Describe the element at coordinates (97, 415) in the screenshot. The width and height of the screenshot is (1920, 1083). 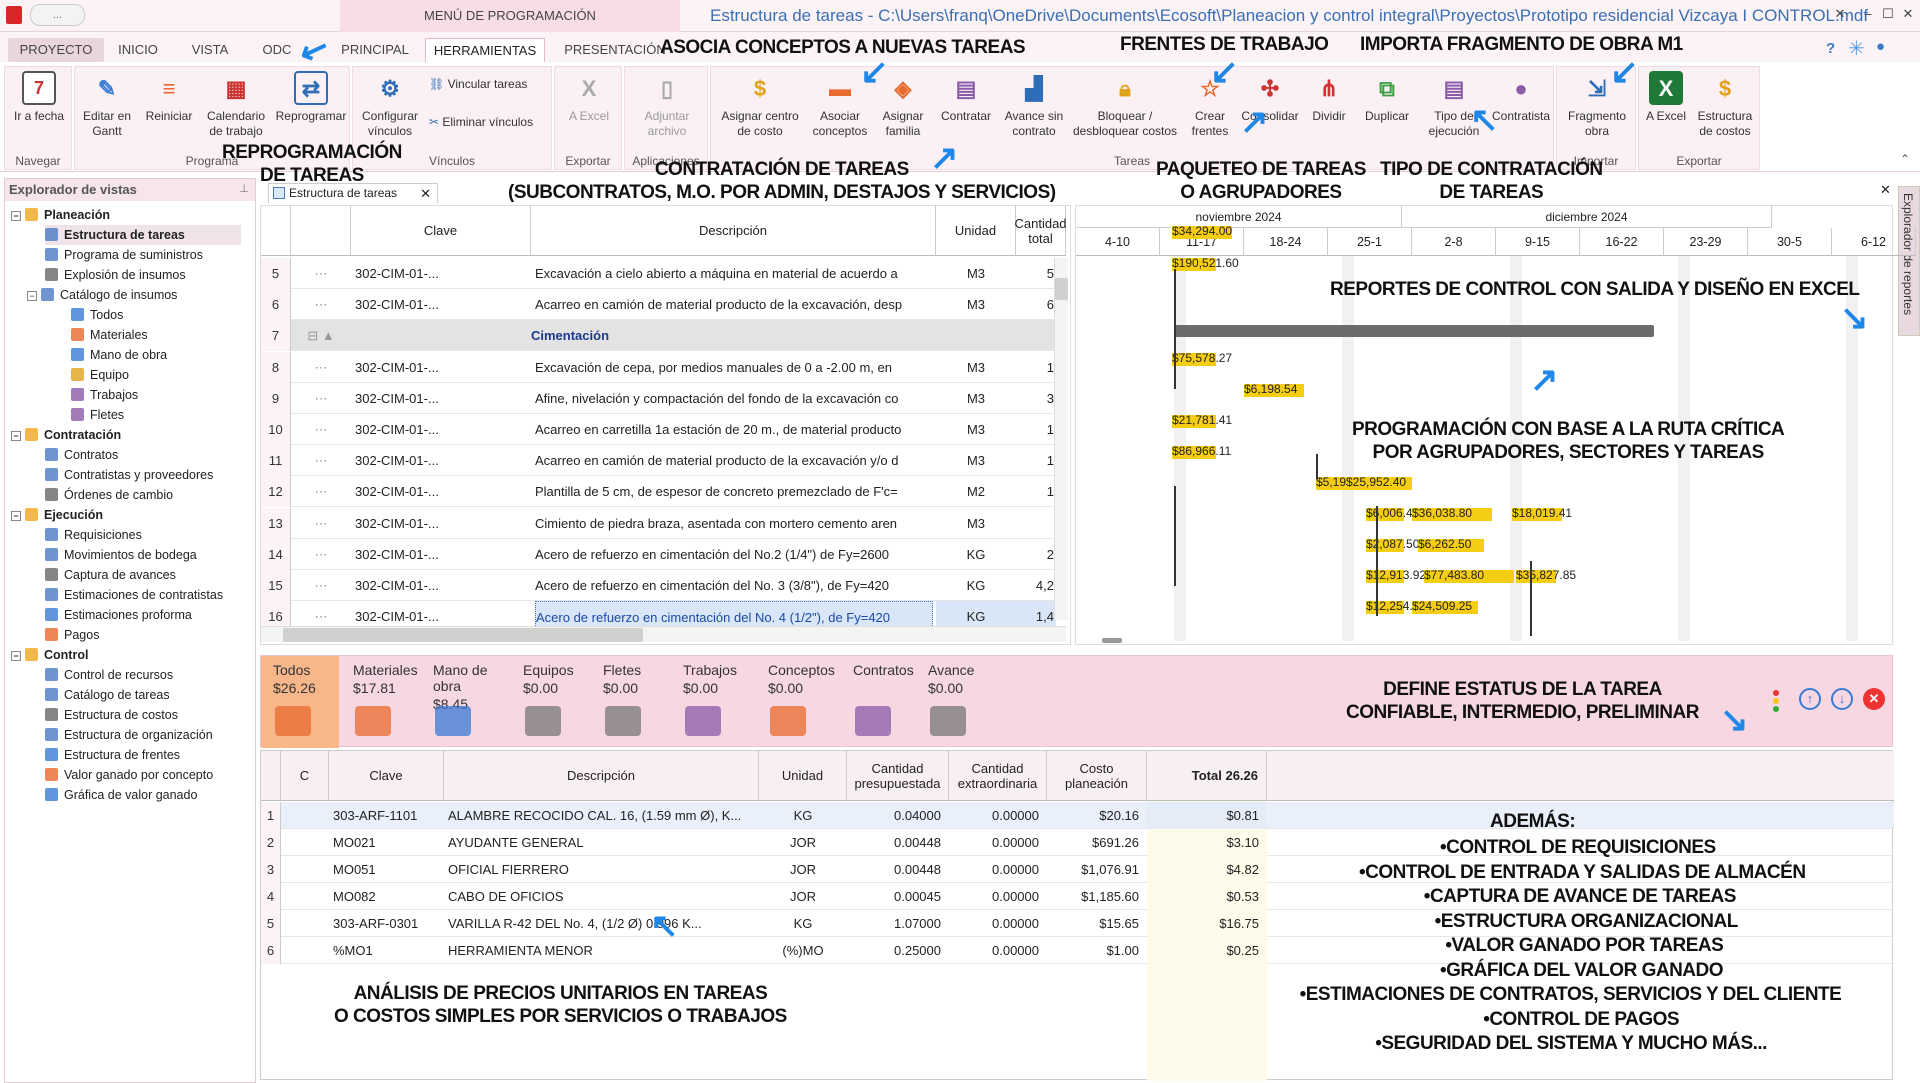
I see `tree-item: Fletes` at that location.